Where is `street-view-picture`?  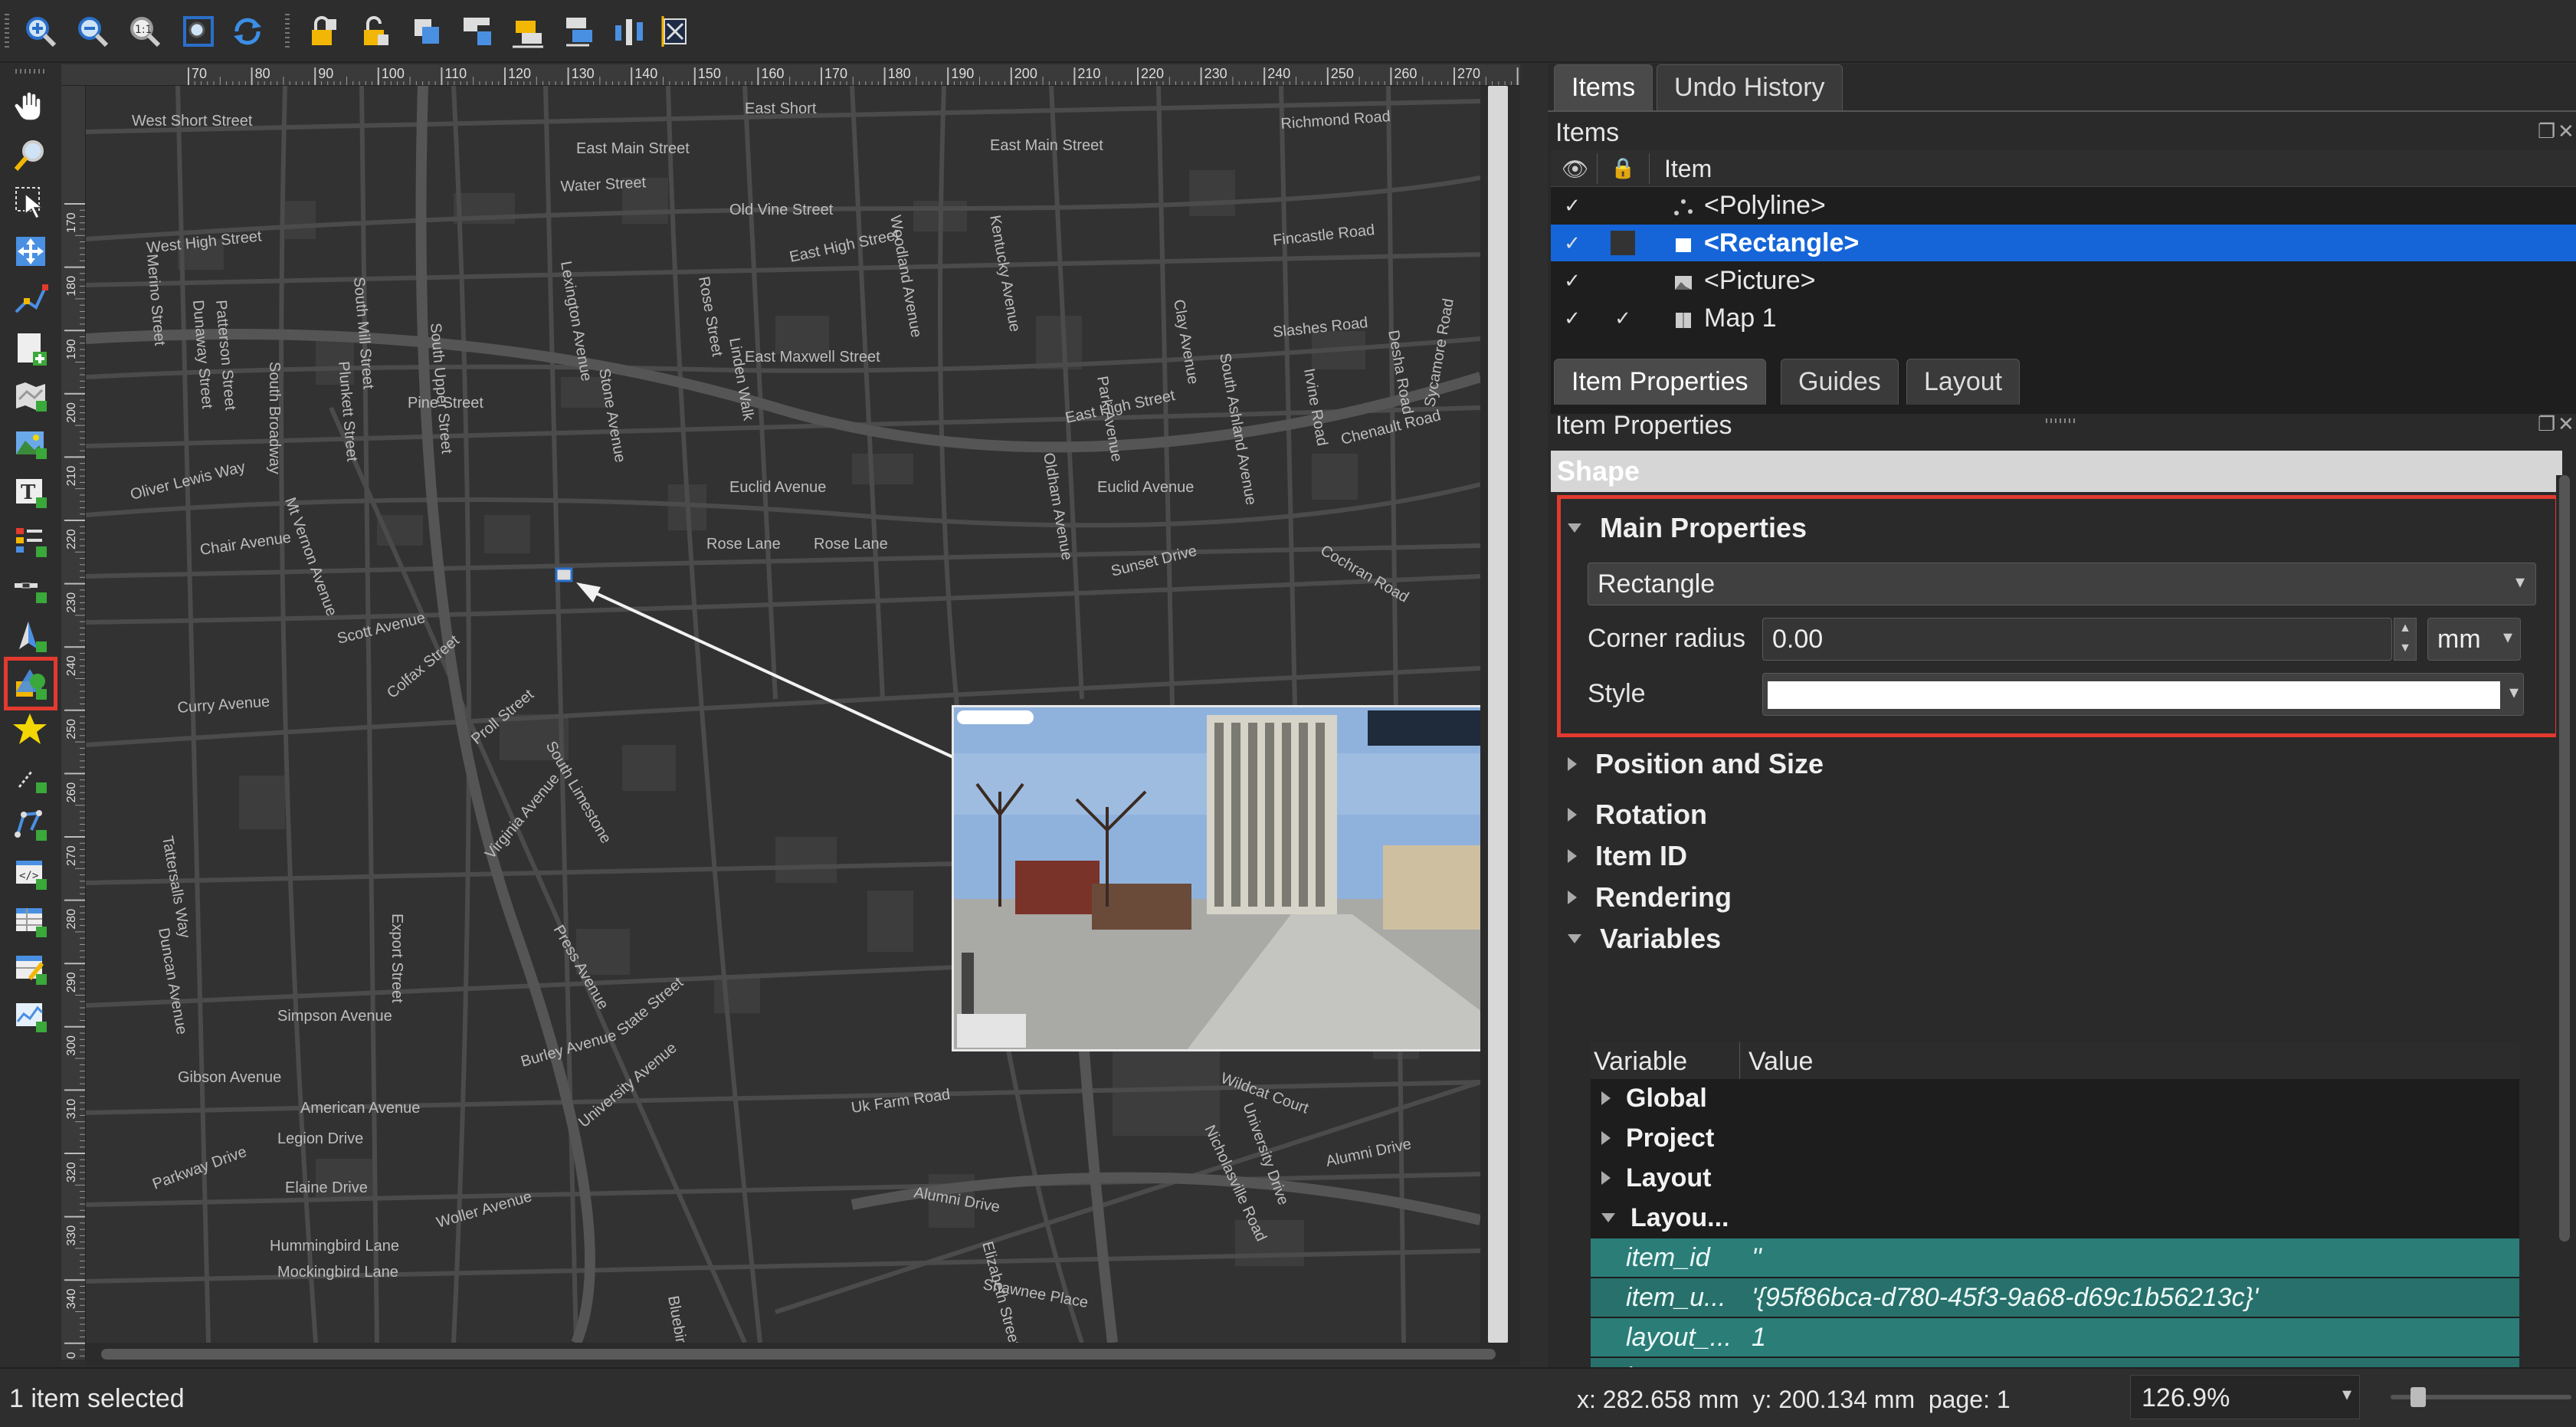
street-view-picture is located at coordinates (1216, 878).